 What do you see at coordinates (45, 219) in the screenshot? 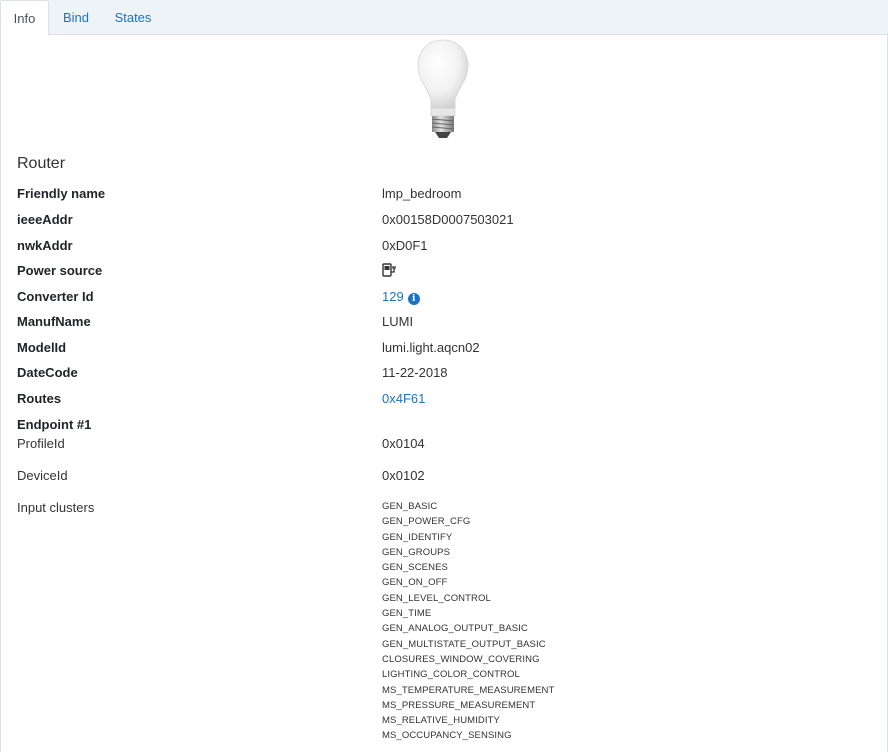
I see `ieee-addr-label: ieeeAddr` at bounding box center [45, 219].